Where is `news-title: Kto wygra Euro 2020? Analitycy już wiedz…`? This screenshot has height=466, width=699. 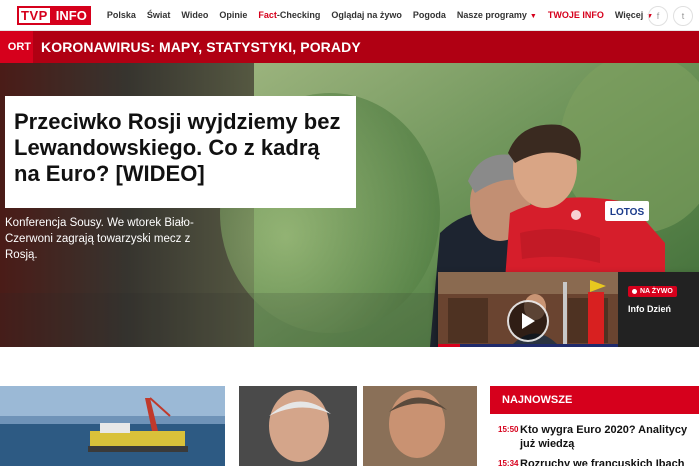
news-title: Kto wygra Euro 2020? Analitycy już wiedz… is located at coordinates (607, 437).